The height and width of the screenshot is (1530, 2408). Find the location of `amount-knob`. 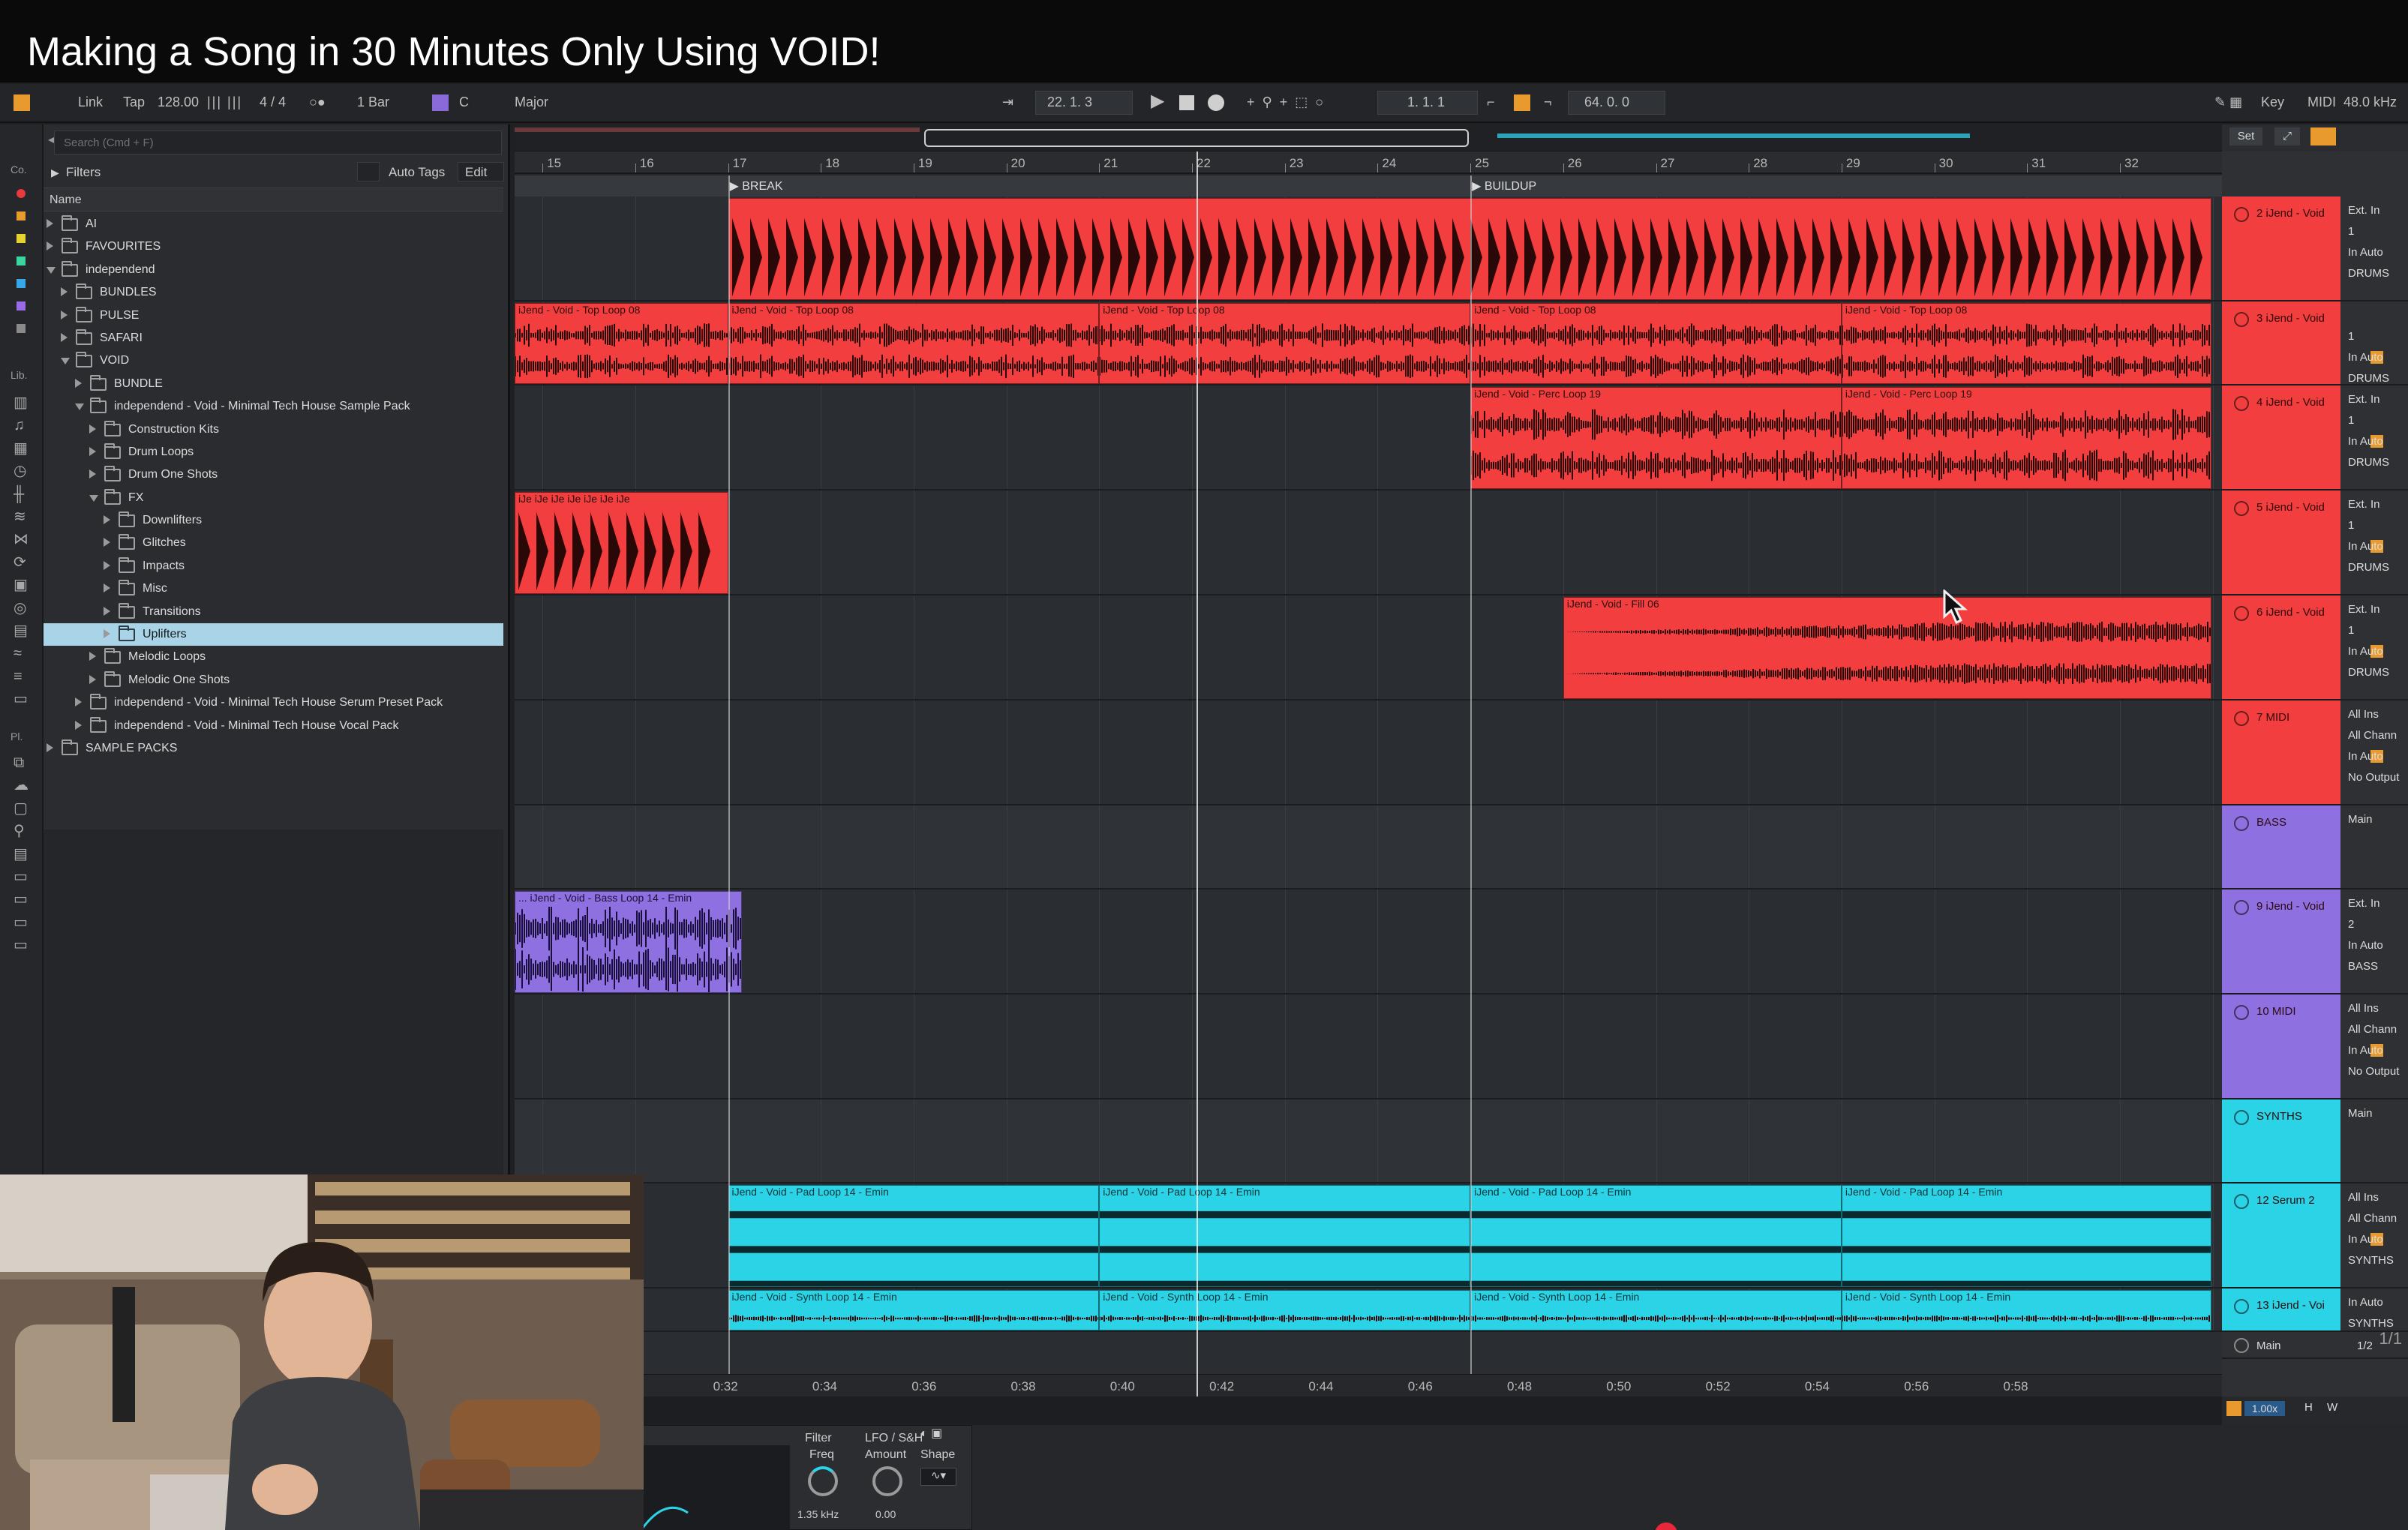

amount-knob is located at coordinates (887, 1481).